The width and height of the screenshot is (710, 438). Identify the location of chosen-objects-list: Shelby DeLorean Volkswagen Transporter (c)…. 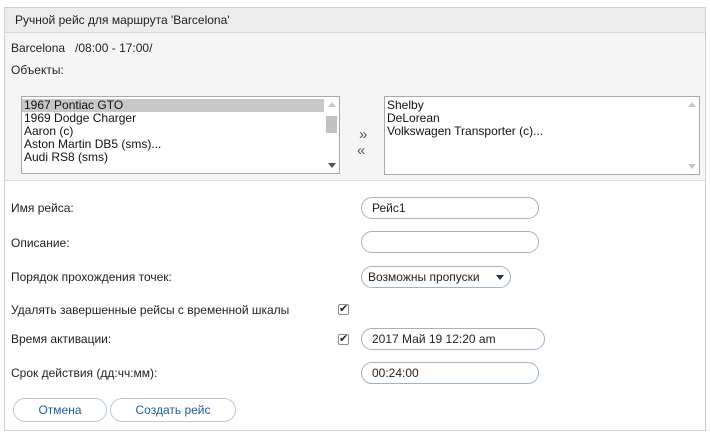
(542, 135).